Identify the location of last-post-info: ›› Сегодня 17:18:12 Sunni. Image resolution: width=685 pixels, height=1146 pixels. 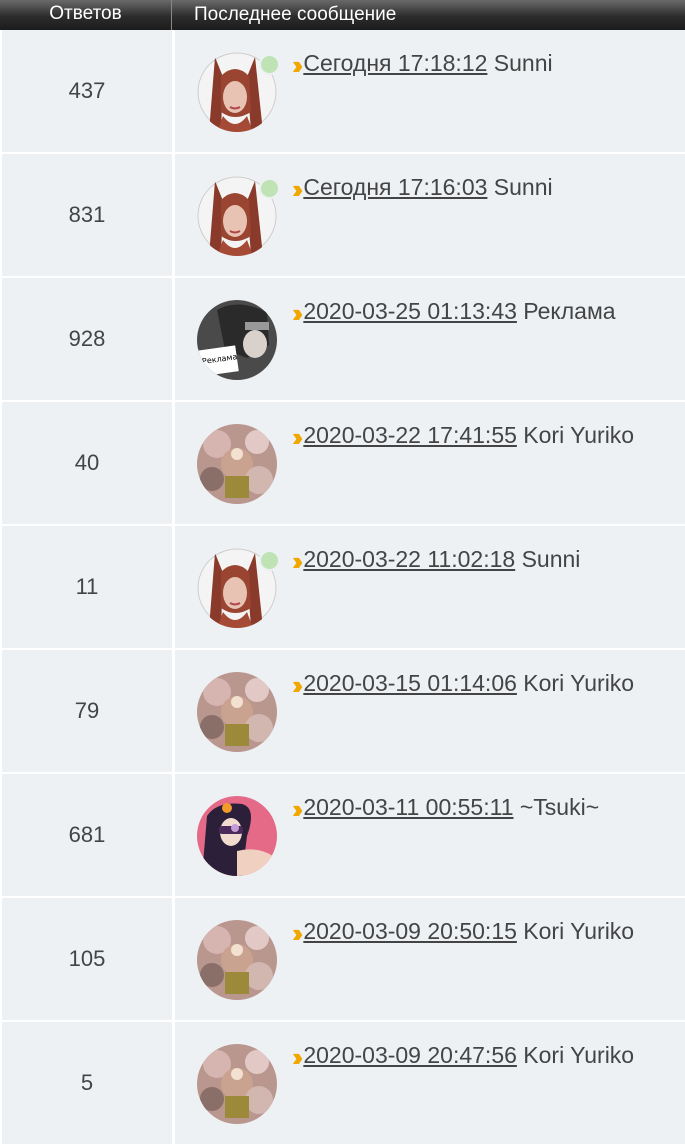
(422, 65).